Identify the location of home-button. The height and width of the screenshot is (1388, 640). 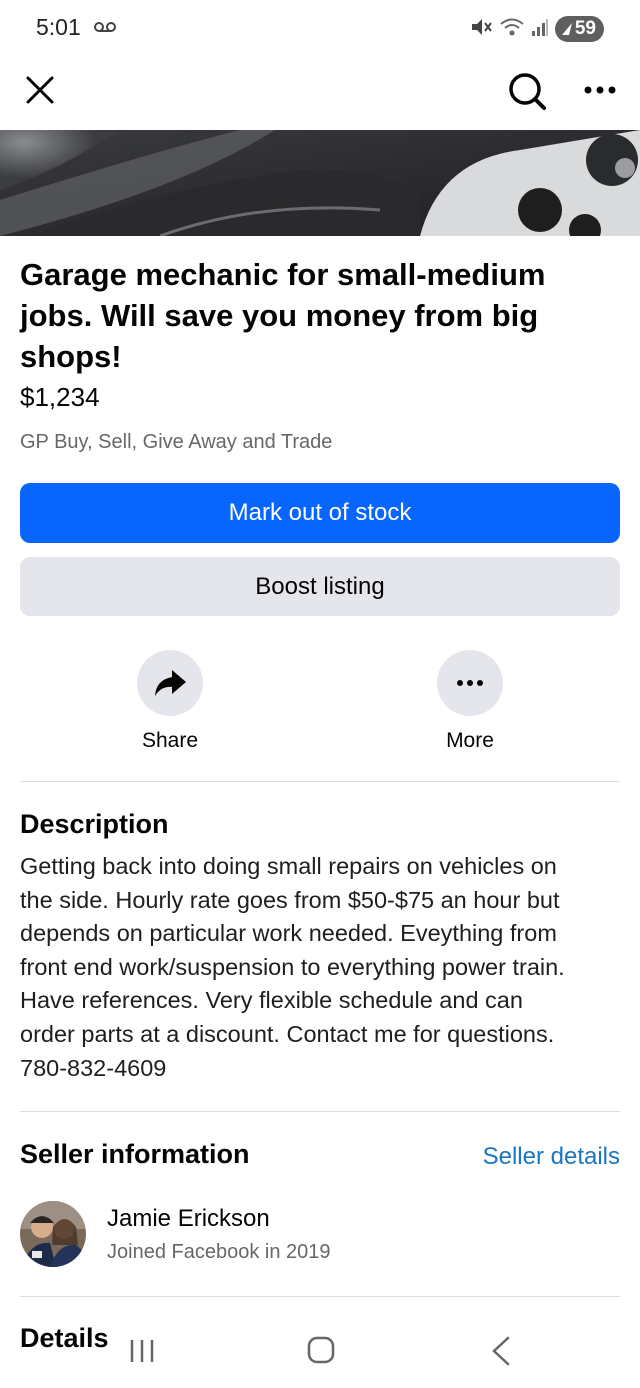
(321, 1350).